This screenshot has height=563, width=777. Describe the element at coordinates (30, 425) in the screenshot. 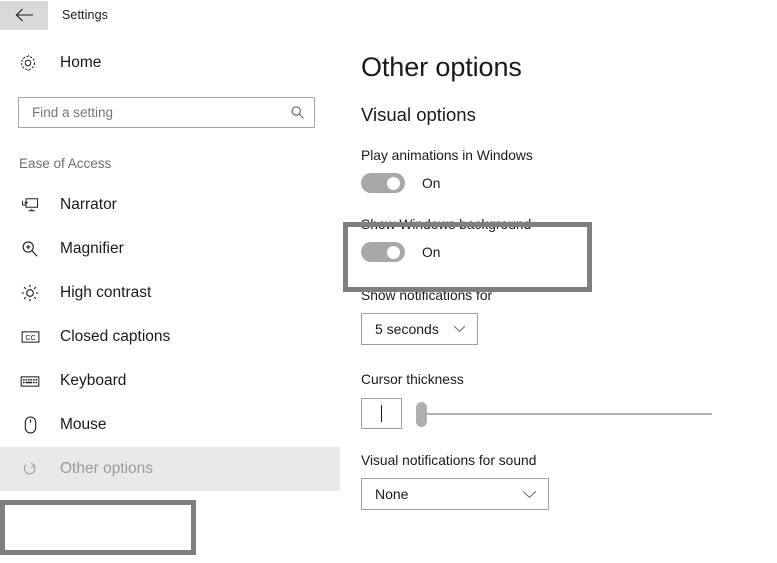

I see `mouse-icon` at that location.